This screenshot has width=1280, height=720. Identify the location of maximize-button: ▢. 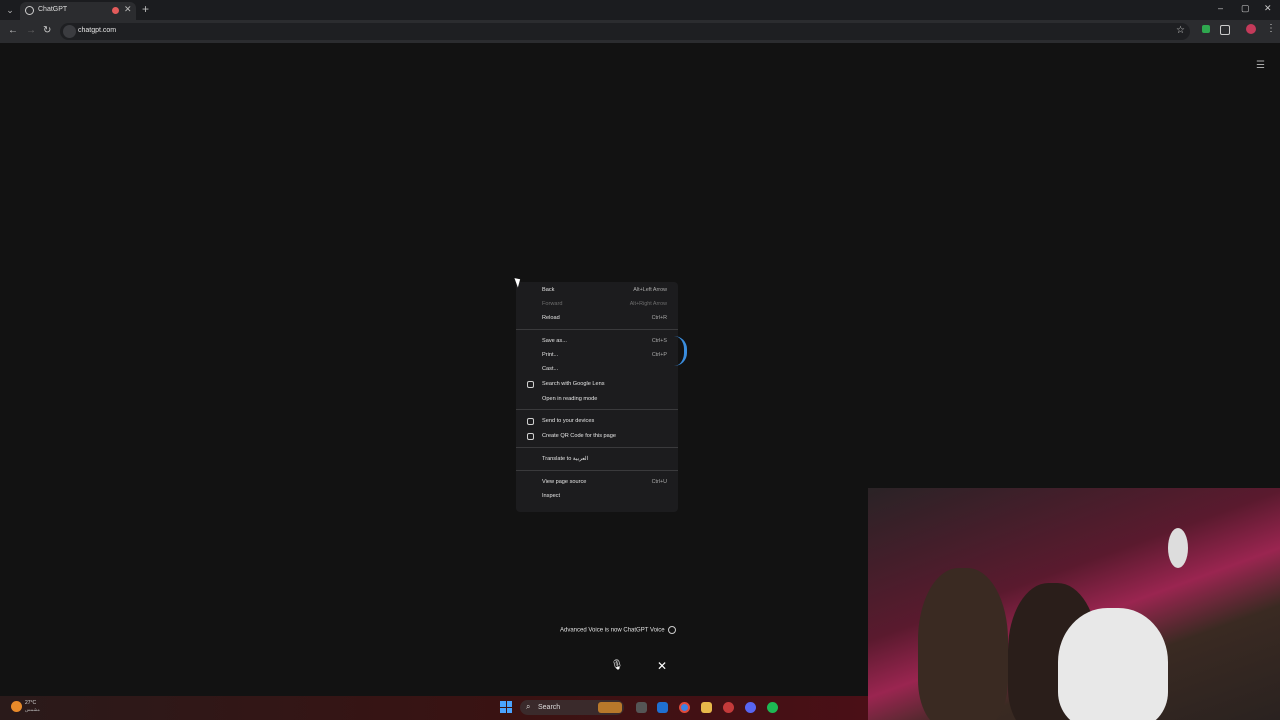
(1245, 8).